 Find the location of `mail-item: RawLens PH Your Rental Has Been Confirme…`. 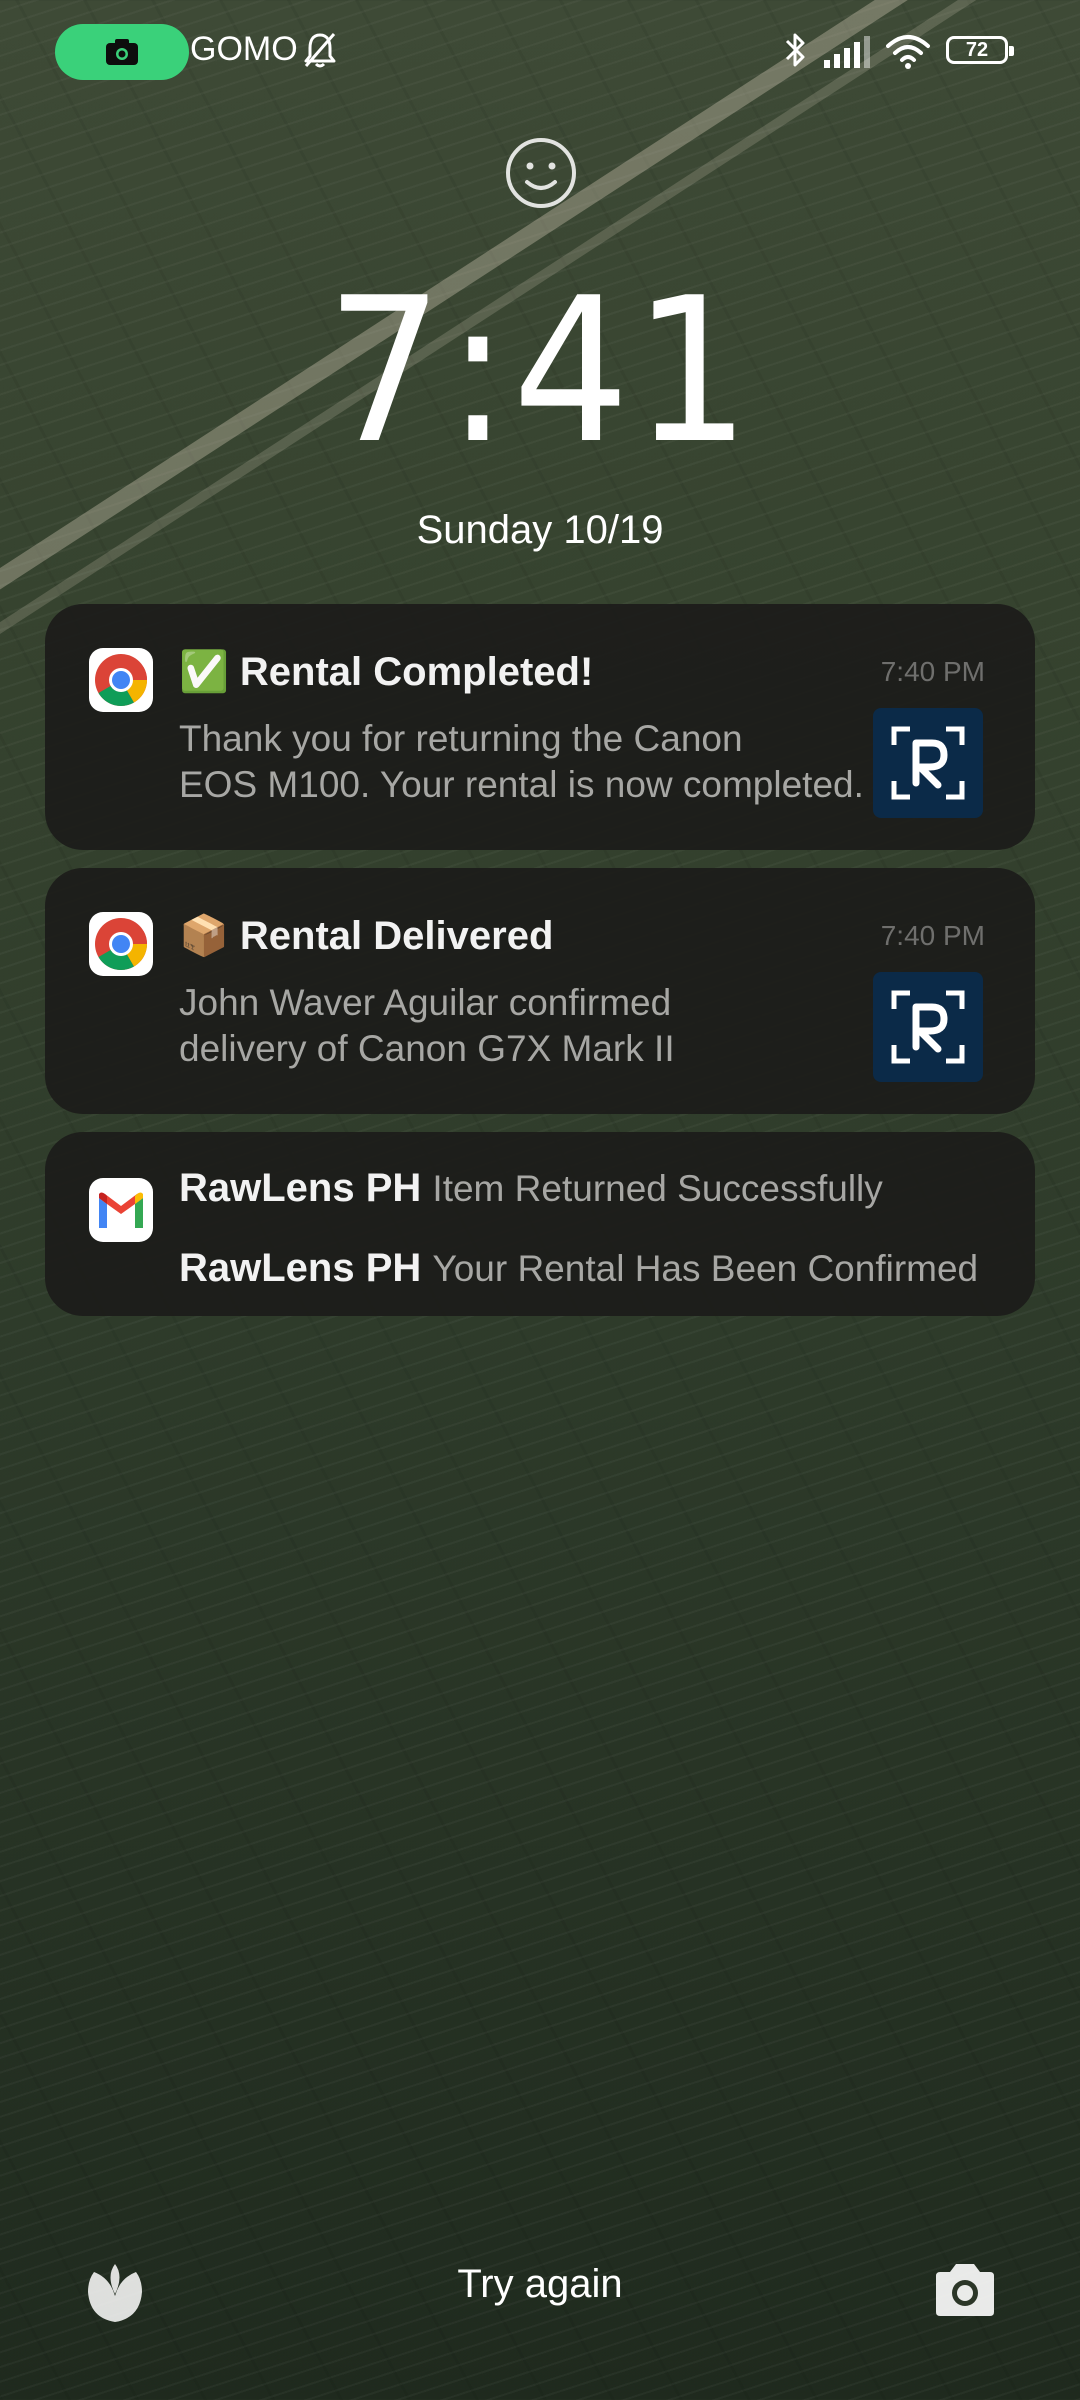

mail-item: RawLens PH Your Rental Has Been Confirme… is located at coordinates (589, 1268).